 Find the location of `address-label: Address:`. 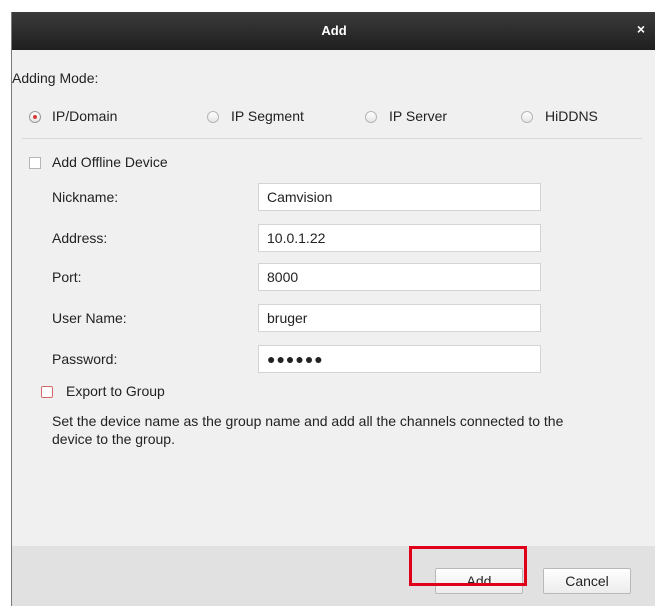

address-label: Address: is located at coordinates (80, 238).